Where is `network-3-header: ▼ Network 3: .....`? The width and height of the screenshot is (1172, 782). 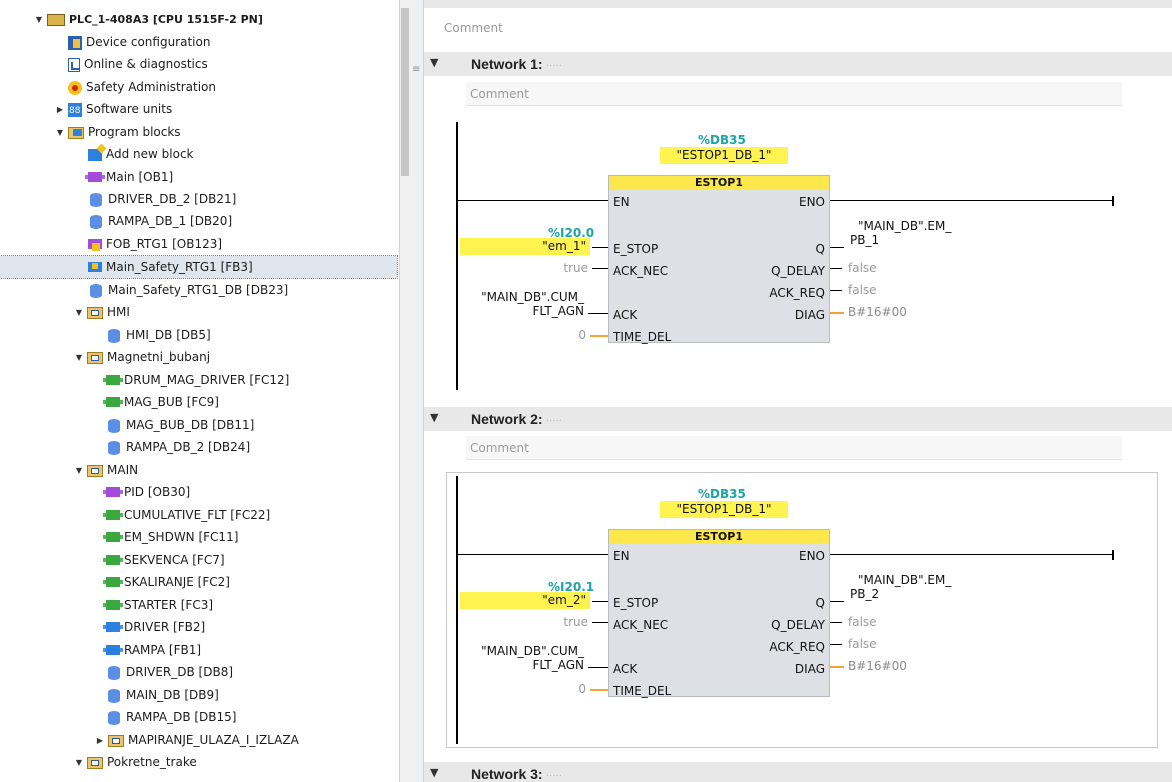
network-3-header: ▼ Network 3: ..... is located at coordinates (798, 772).